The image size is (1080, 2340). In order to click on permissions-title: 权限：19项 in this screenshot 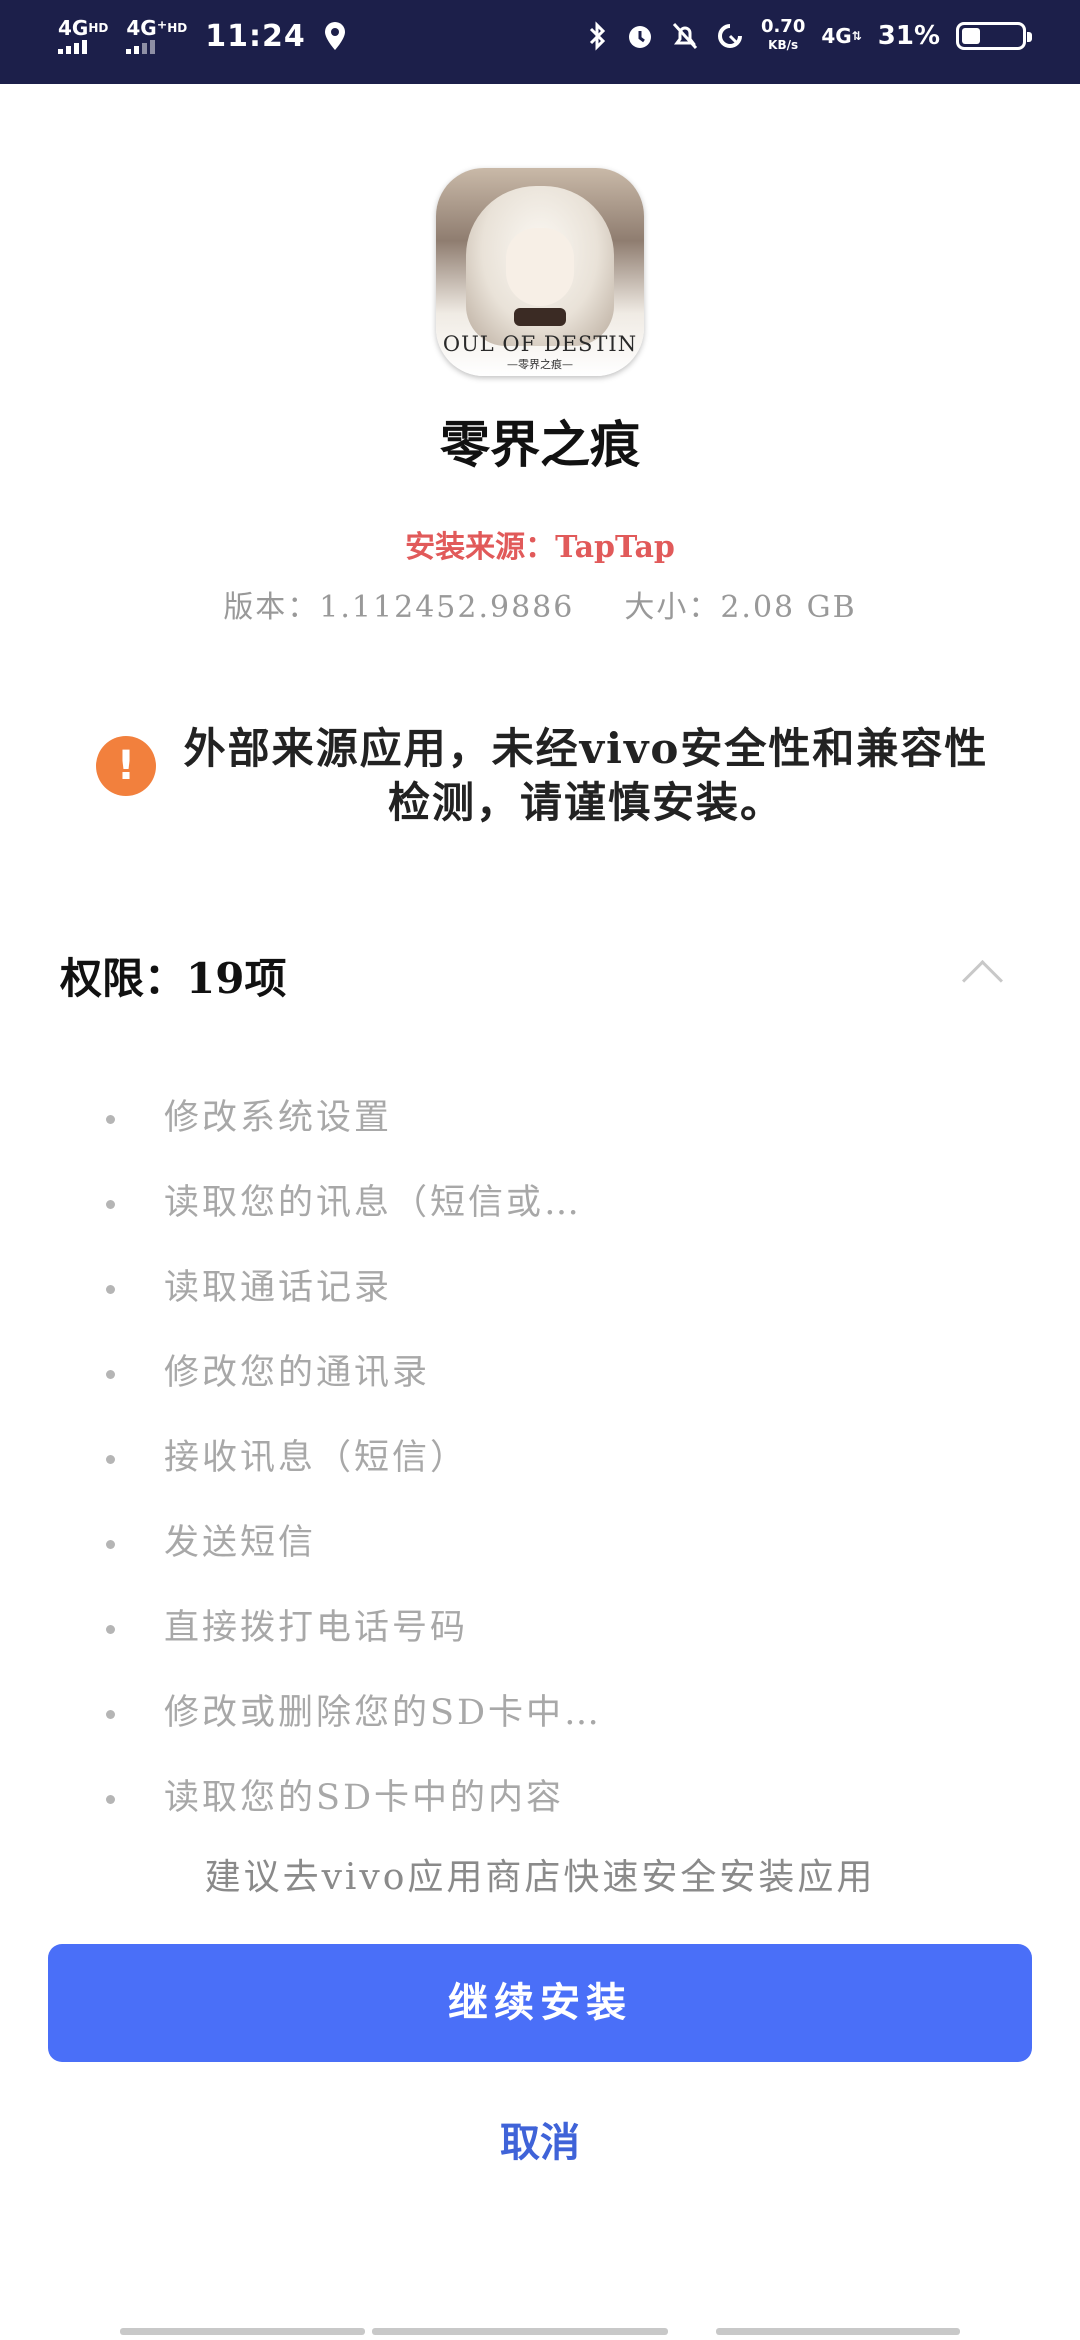, I will do `click(173, 978)`.